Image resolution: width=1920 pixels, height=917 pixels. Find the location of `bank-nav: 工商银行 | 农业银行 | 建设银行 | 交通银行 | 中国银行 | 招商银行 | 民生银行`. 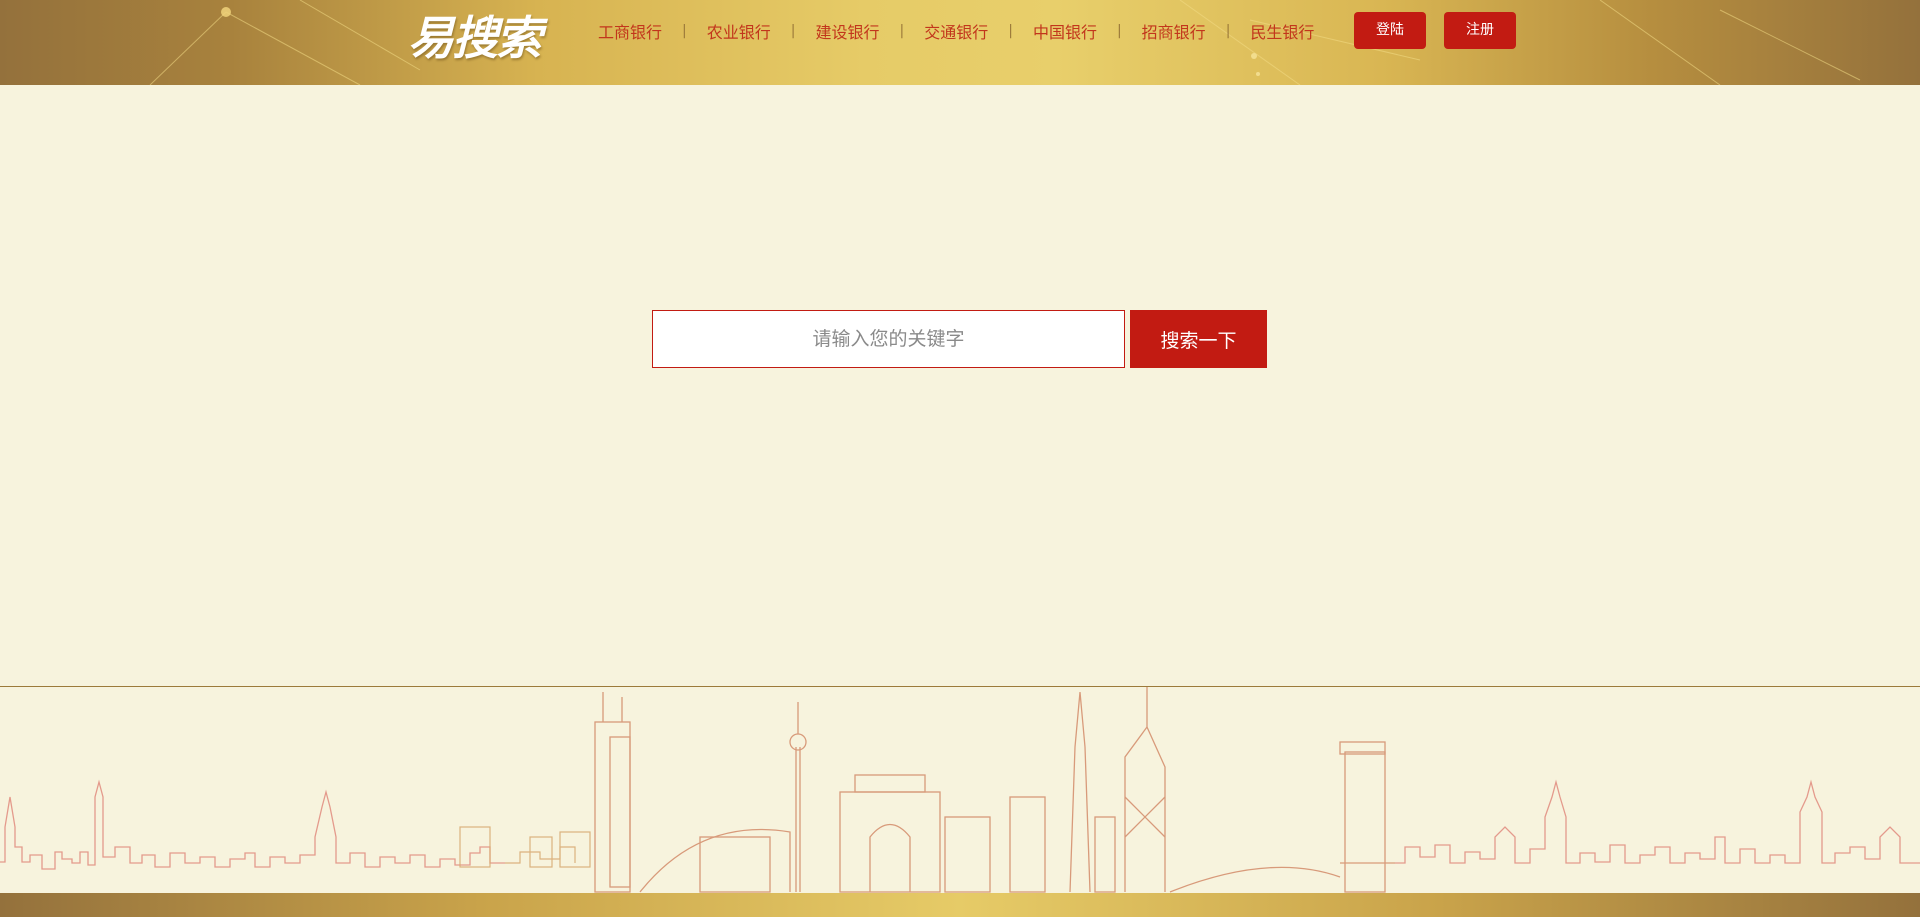

bank-nav: 工商银行 | 农业银行 | 建设银行 | 交通银行 | 中国银行 | 招商银行 | 民生银行 is located at coordinates (956, 31).